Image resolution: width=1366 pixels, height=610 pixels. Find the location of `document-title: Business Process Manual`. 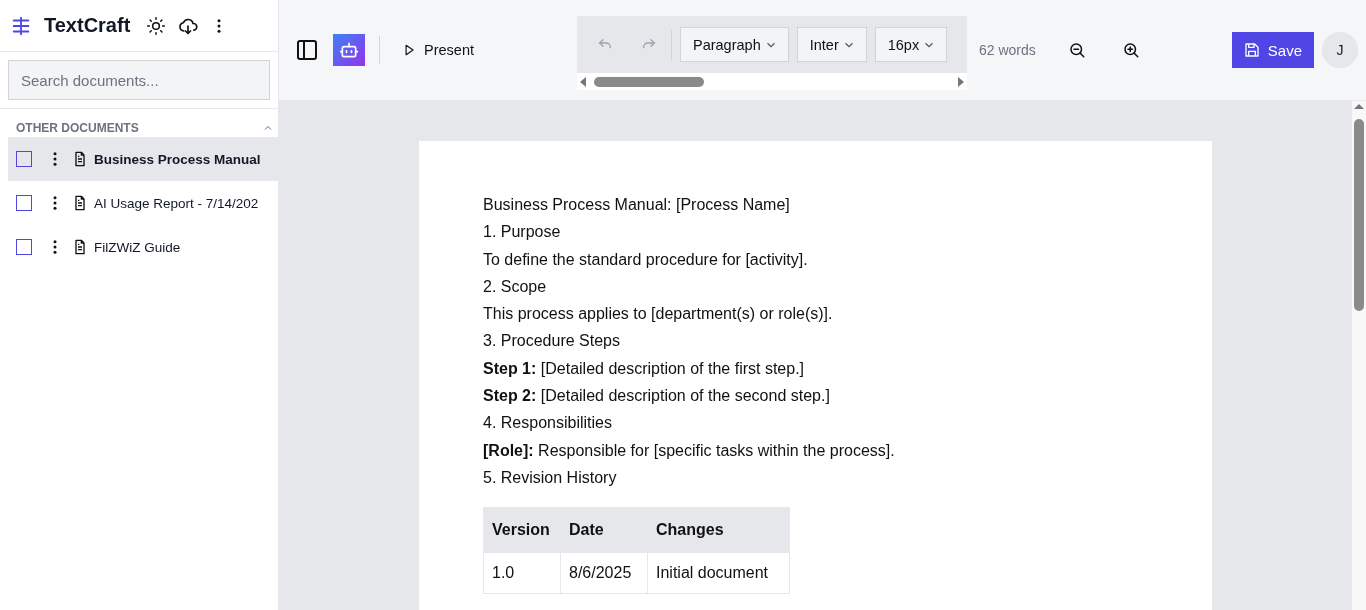

document-title: Business Process Manual is located at coordinates (177, 159).